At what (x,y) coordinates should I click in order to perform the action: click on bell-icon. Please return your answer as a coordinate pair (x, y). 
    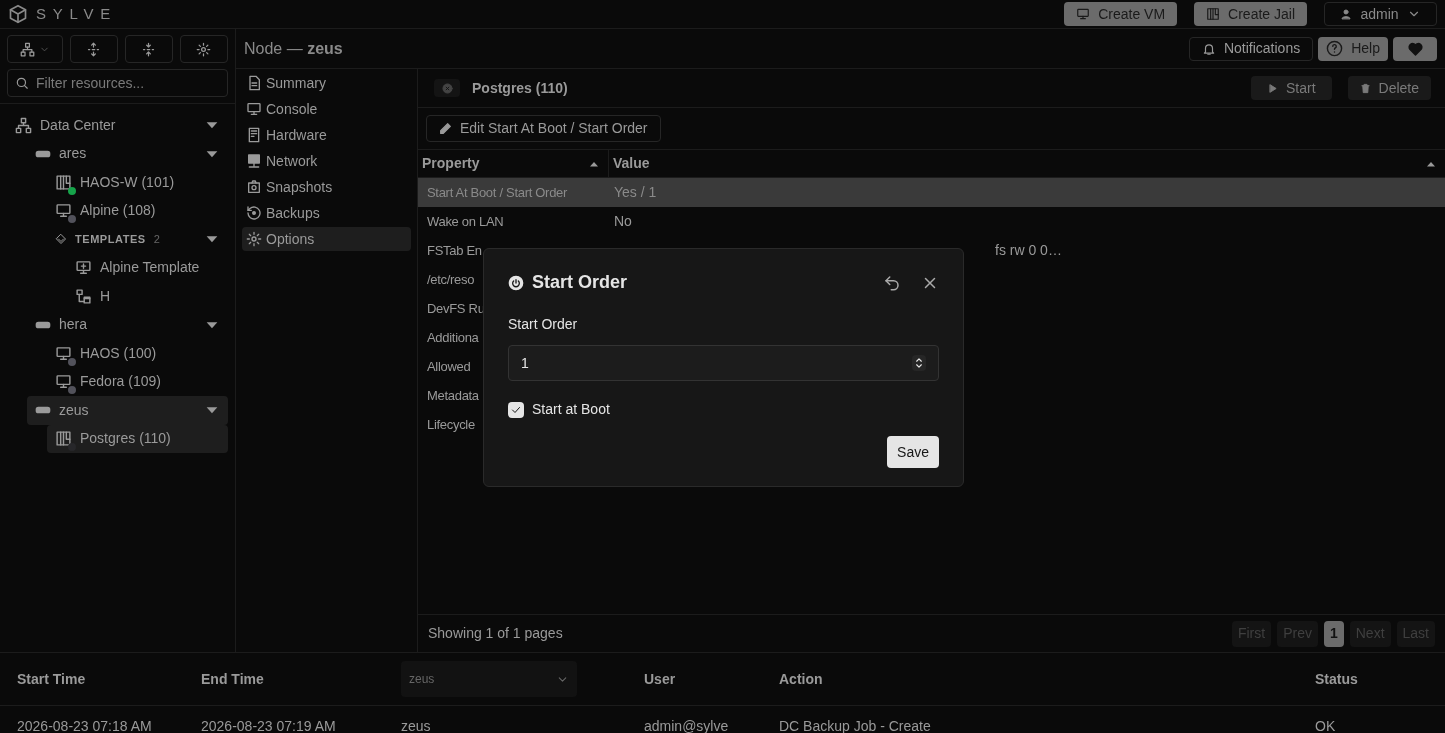
    Looking at the image, I should click on (1208, 48).